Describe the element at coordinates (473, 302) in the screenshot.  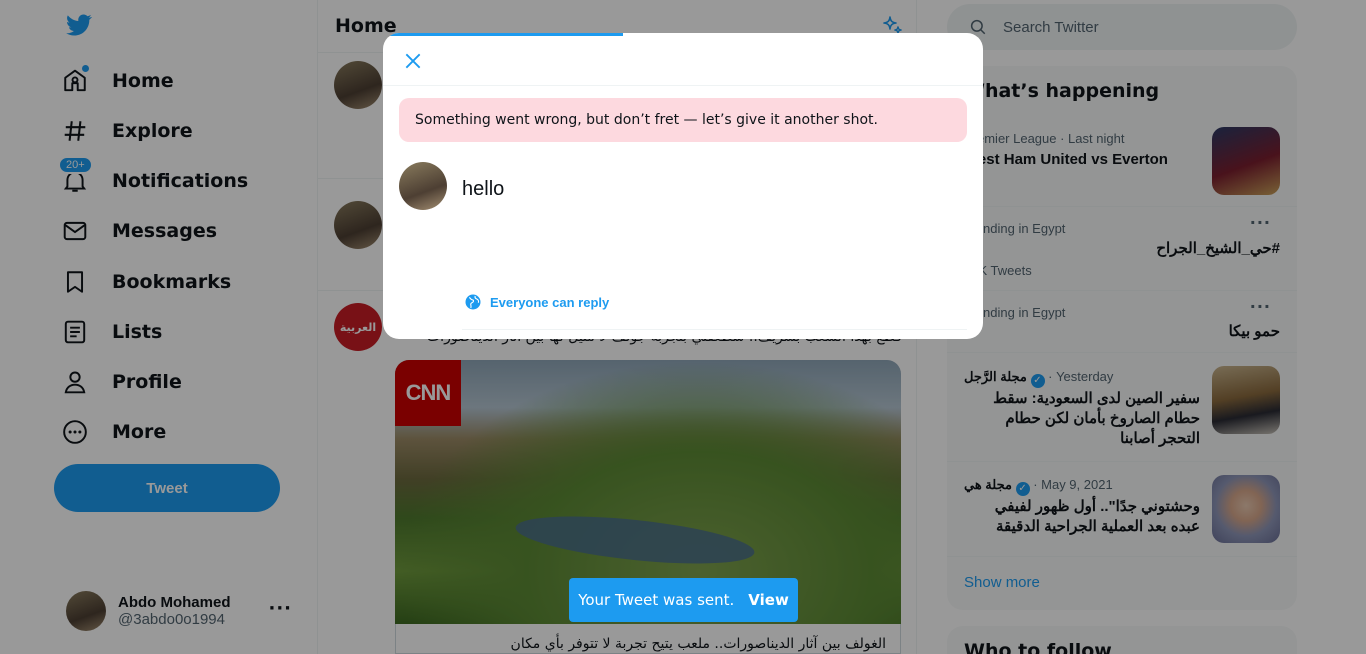
I see `globe-icon` at that location.